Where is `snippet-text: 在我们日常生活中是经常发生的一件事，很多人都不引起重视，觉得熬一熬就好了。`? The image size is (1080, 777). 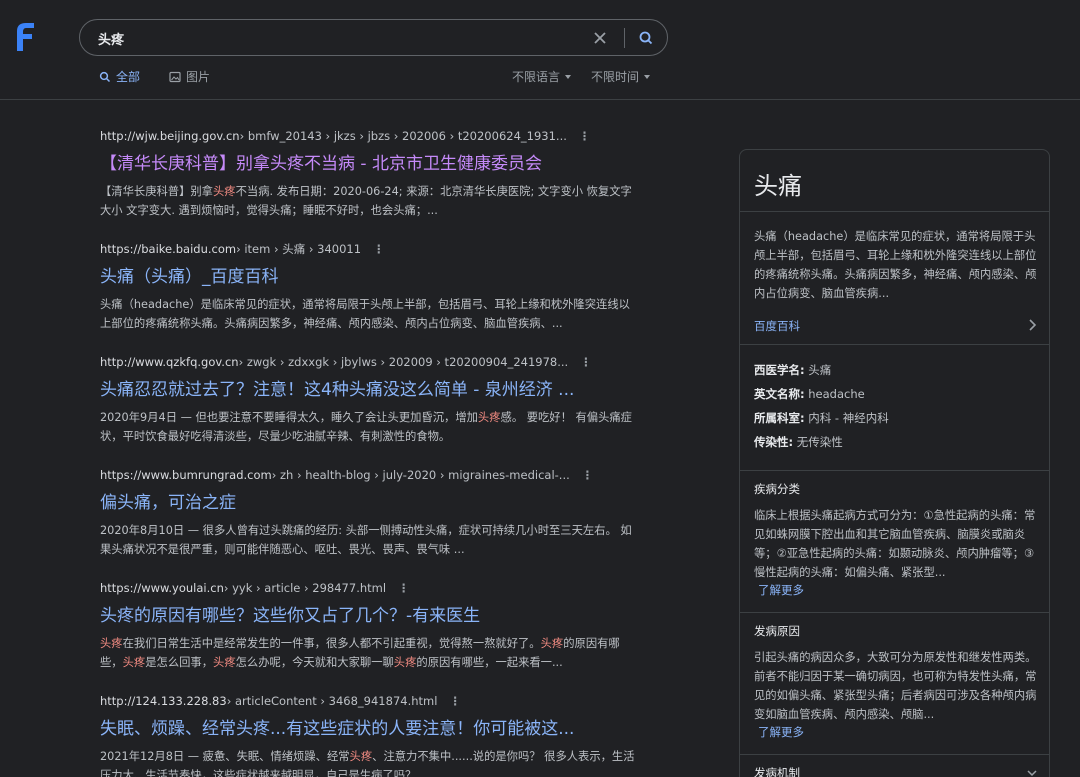
snippet-text: 在我们日常生活中是经常发生的一件事，很多人都不引起重视，觉得熬一熬就好了。 is located at coordinates (331, 643).